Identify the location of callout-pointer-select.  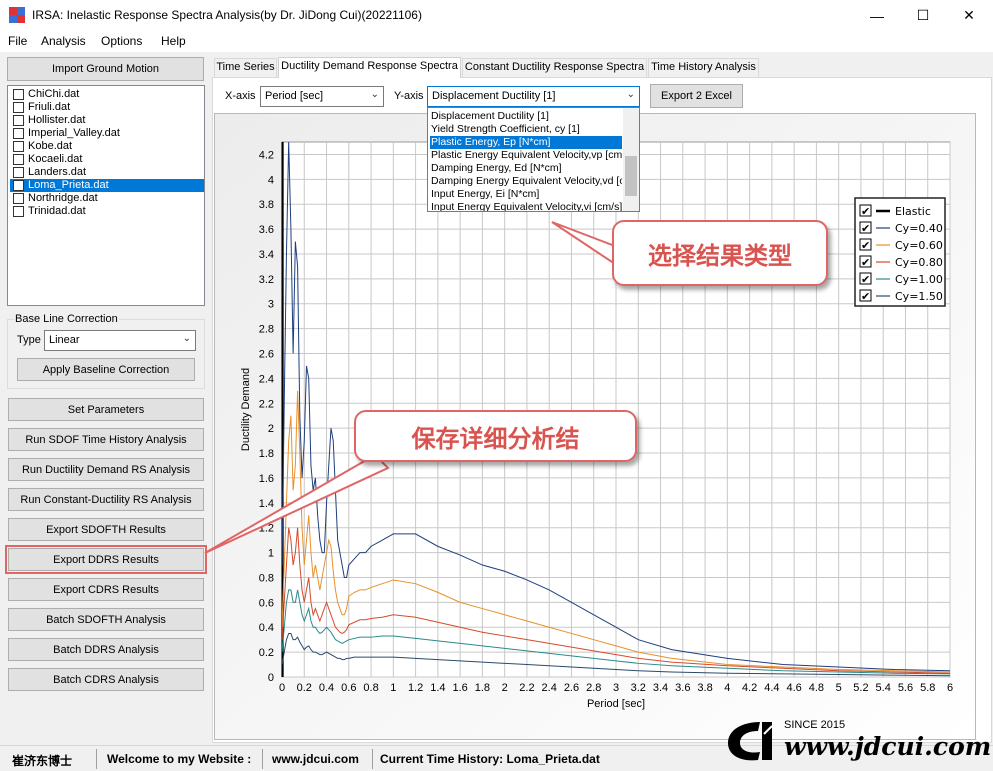
(586, 242).